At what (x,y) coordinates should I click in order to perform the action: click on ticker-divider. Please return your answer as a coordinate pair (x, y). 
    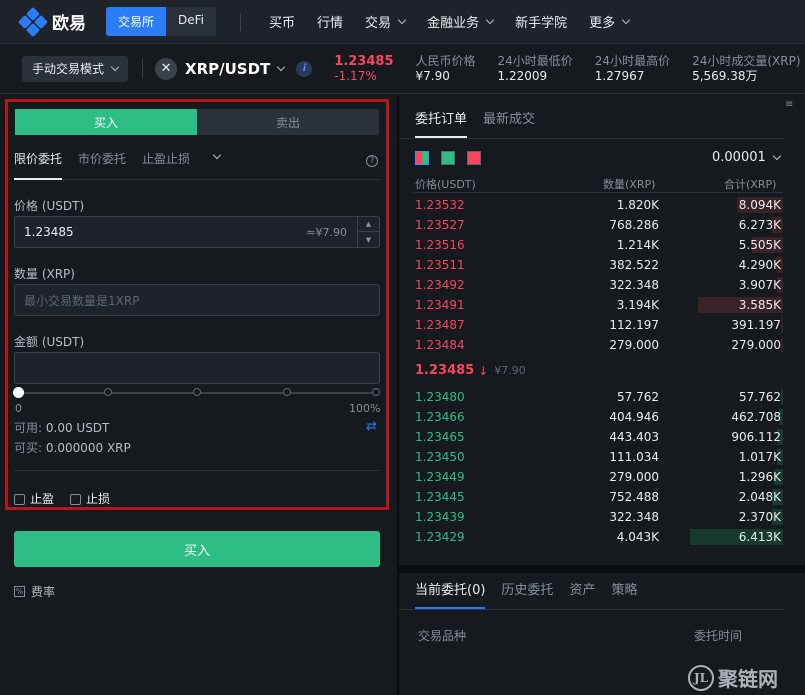
    Looking at the image, I should click on (143, 68).